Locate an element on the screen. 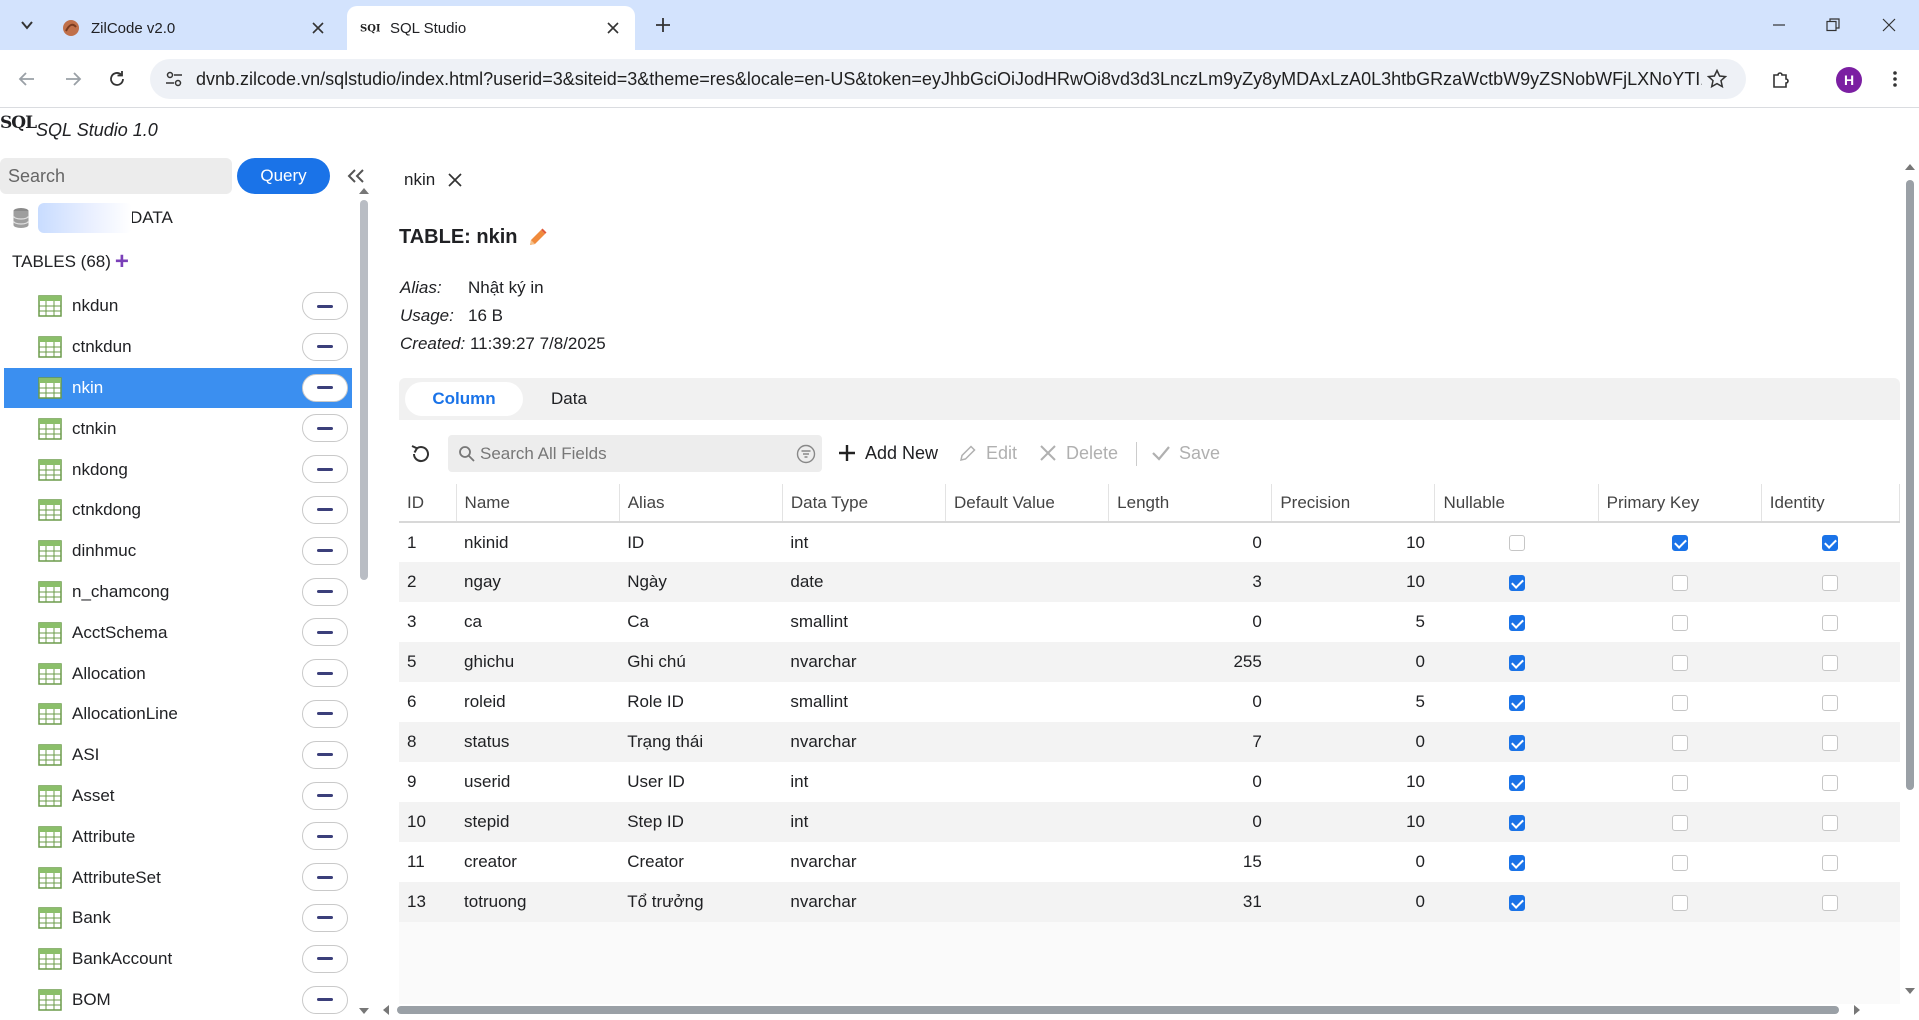 This screenshot has width=1919, height=1020. tab-column: Column is located at coordinates (464, 399).